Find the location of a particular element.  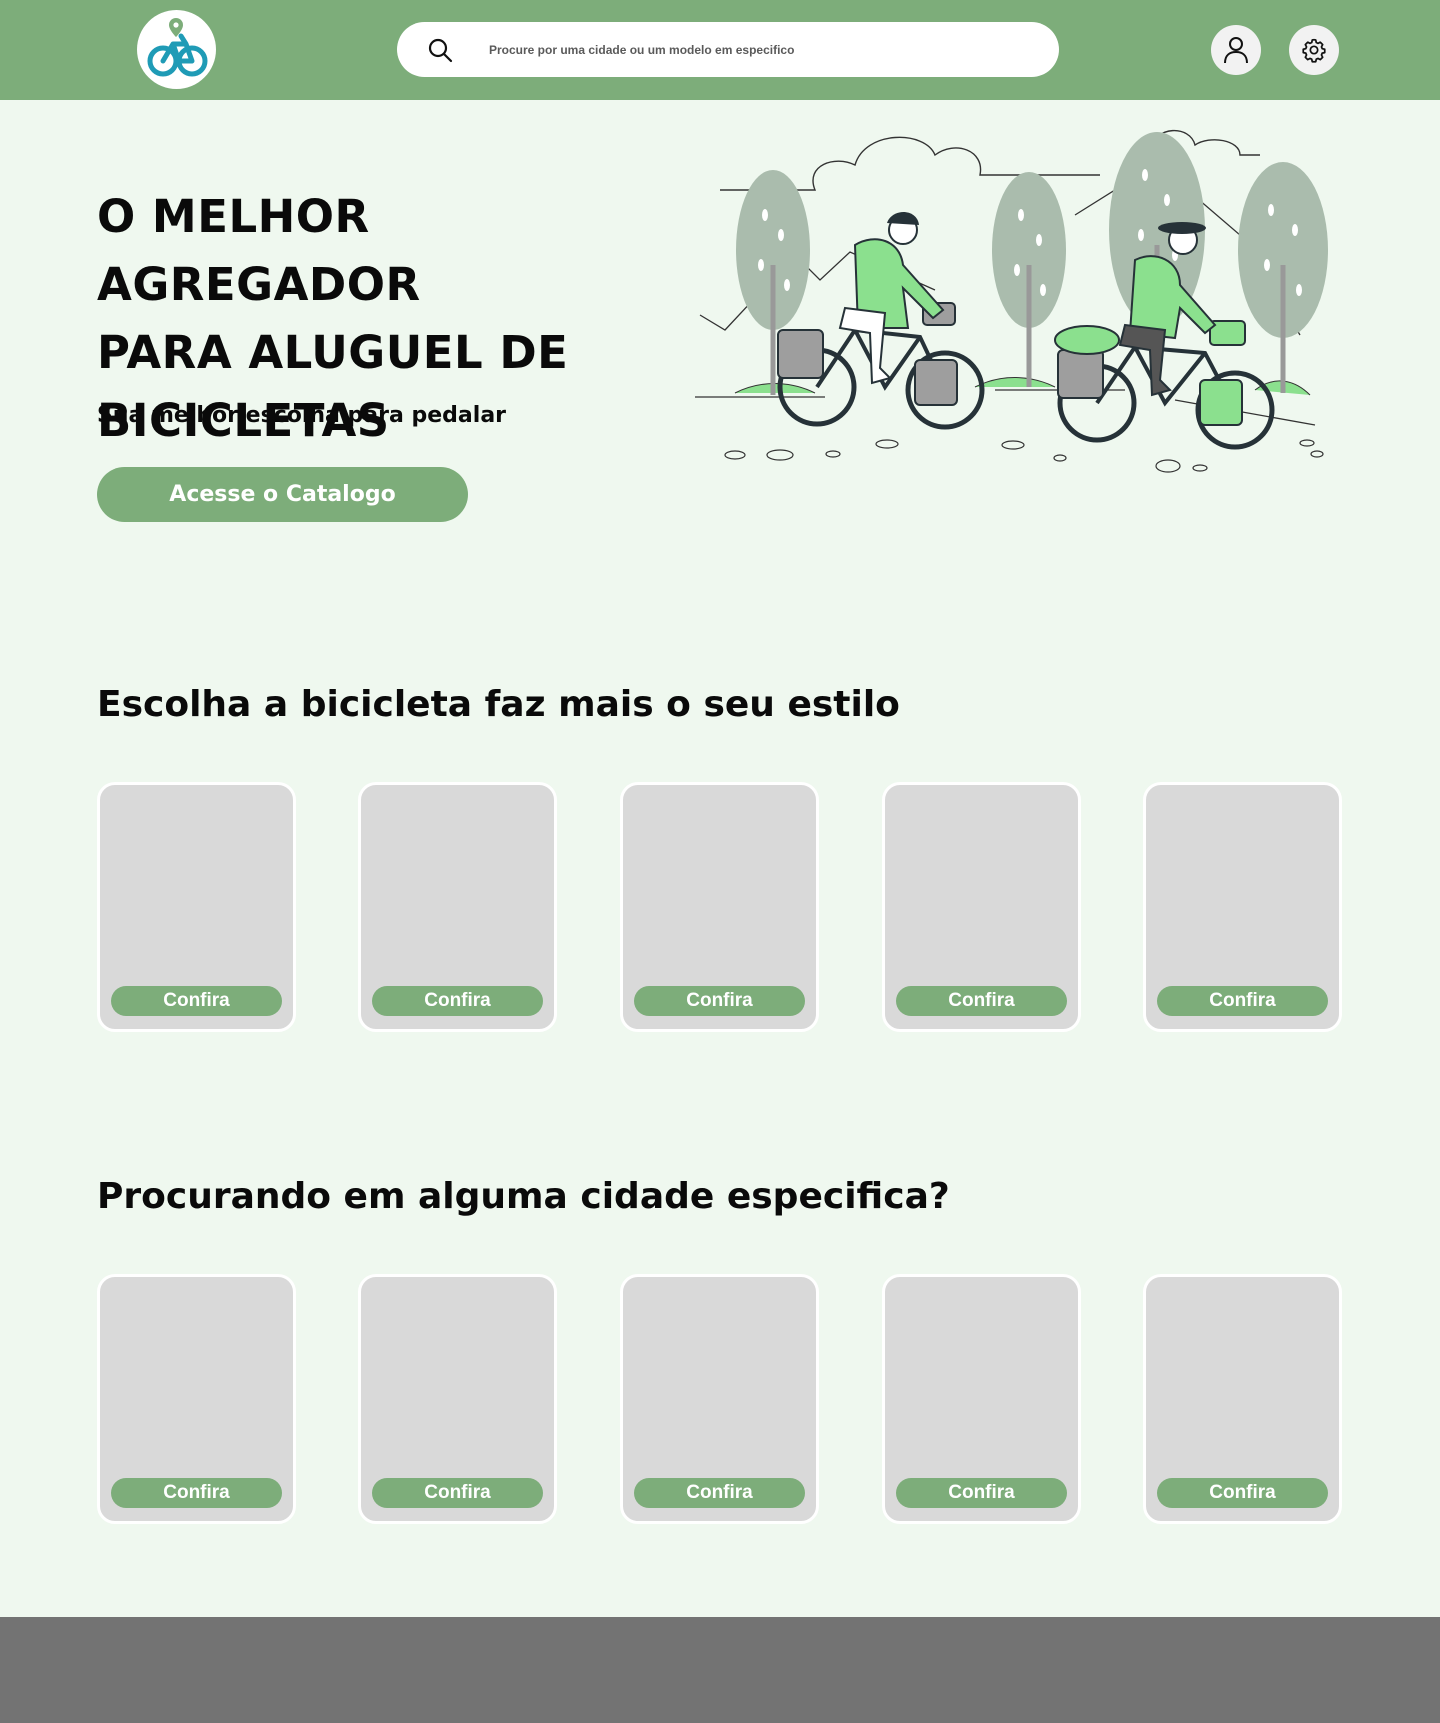

settings-button is located at coordinates (1314, 50).